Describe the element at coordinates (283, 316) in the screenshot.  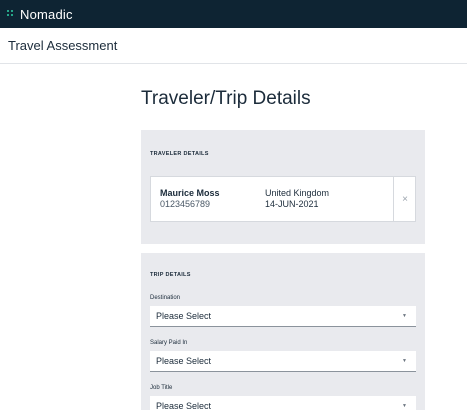
I see `destination-select: Please Select ▼` at that location.